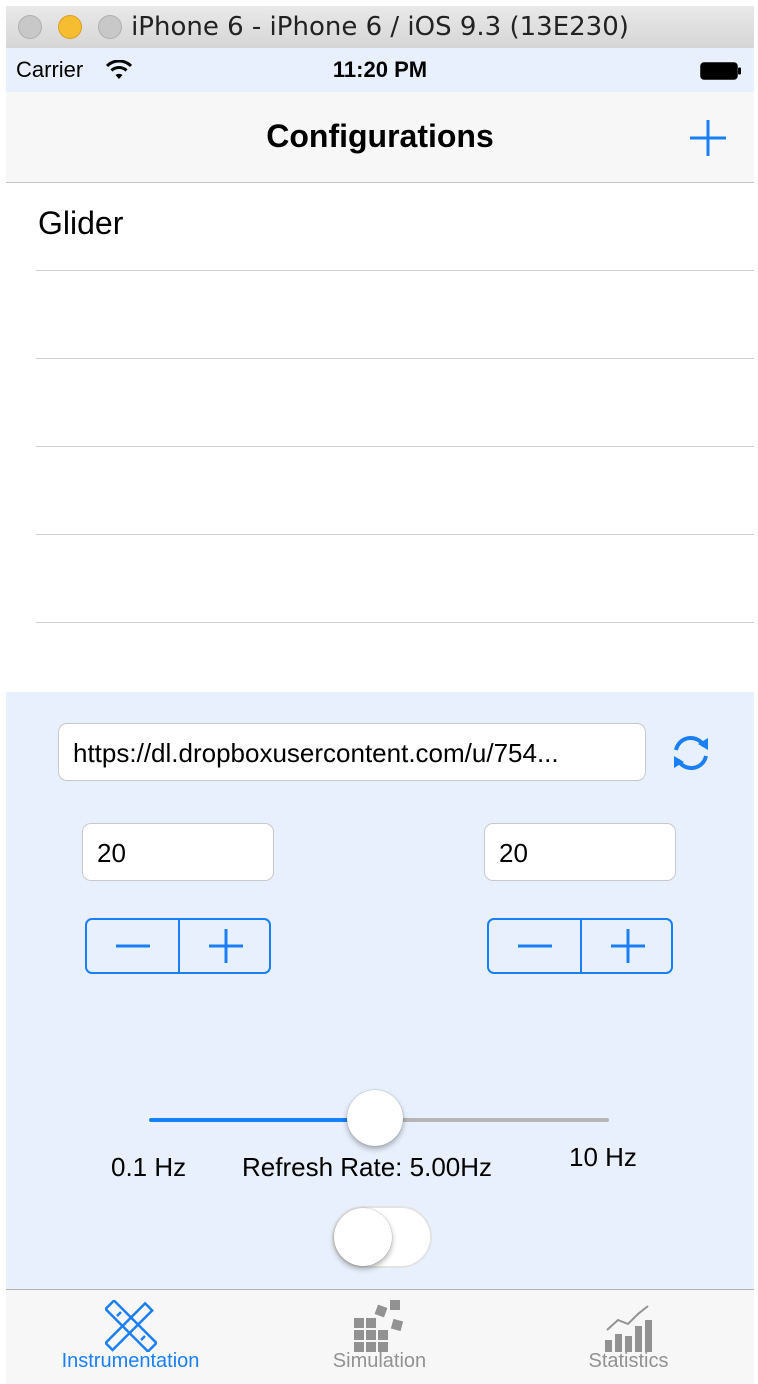  Describe the element at coordinates (149, 1167) in the screenshot. I see `slider-min-label: 0.1 Hz` at that location.